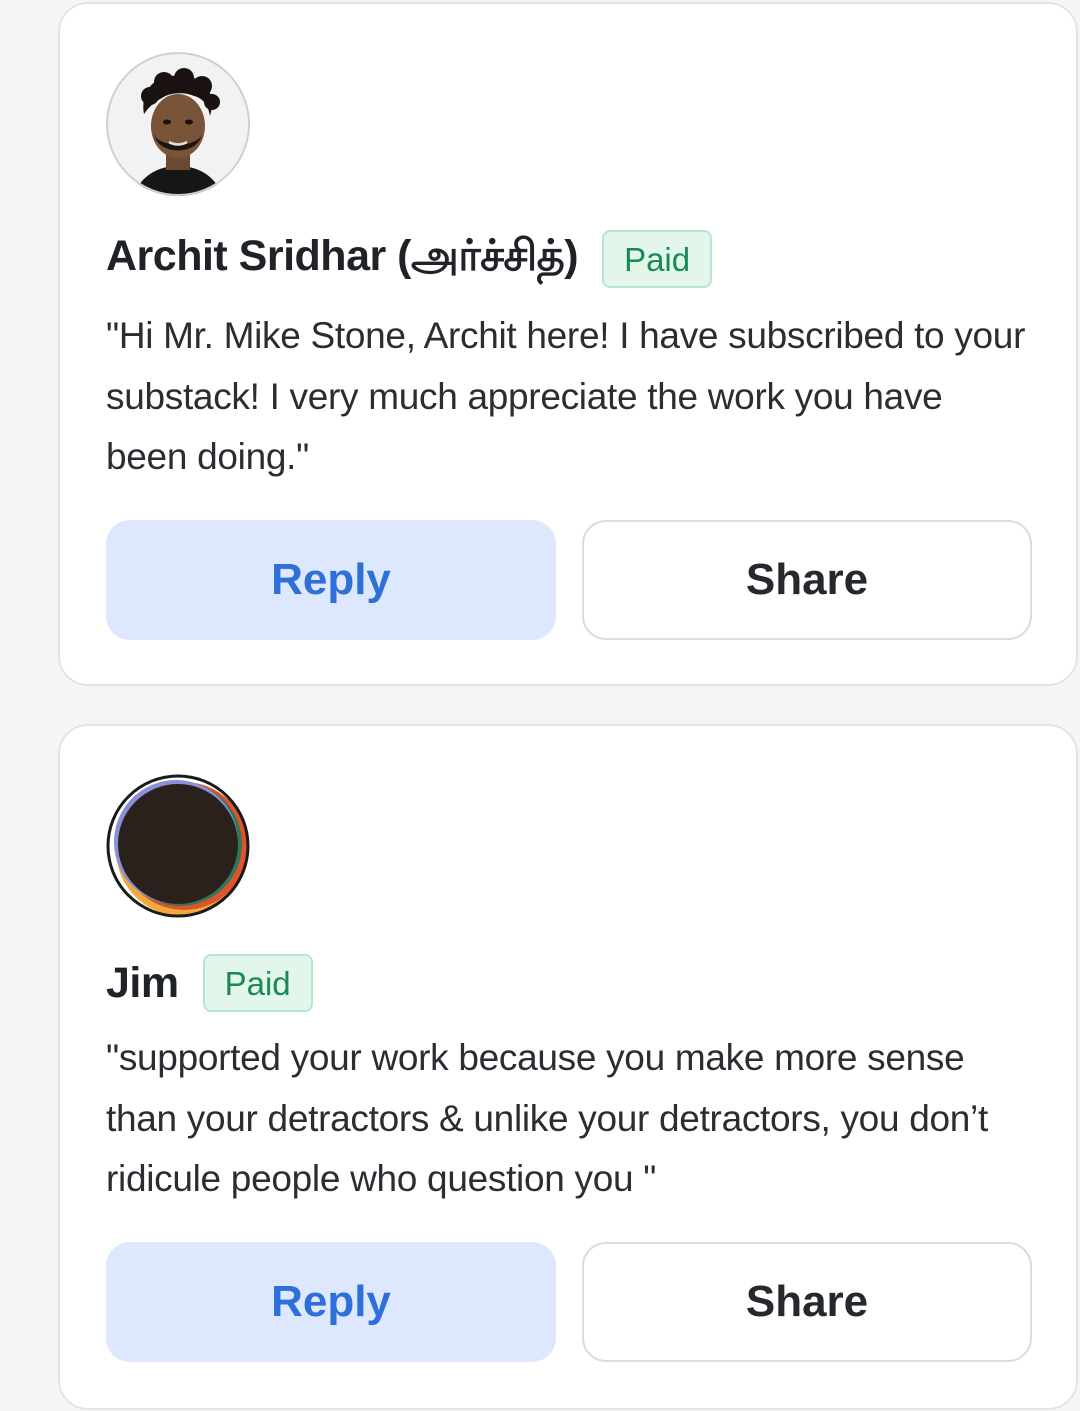 This screenshot has height=1411, width=1080. I want to click on user-photo-icon, so click(178, 124).